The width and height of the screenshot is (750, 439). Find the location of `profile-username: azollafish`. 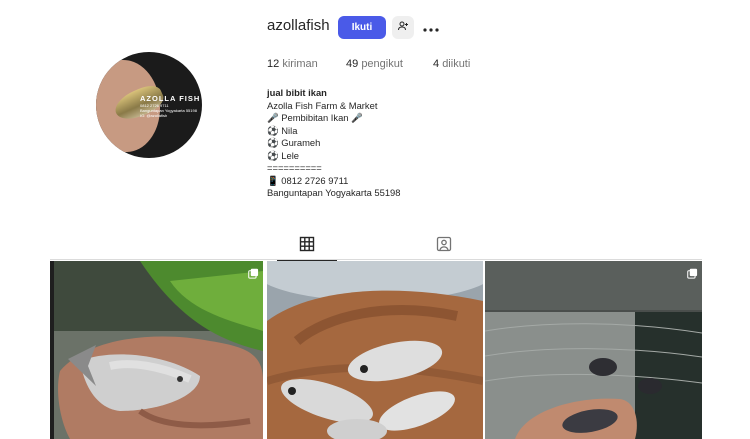

profile-username: azollafish is located at coordinates (298, 25).